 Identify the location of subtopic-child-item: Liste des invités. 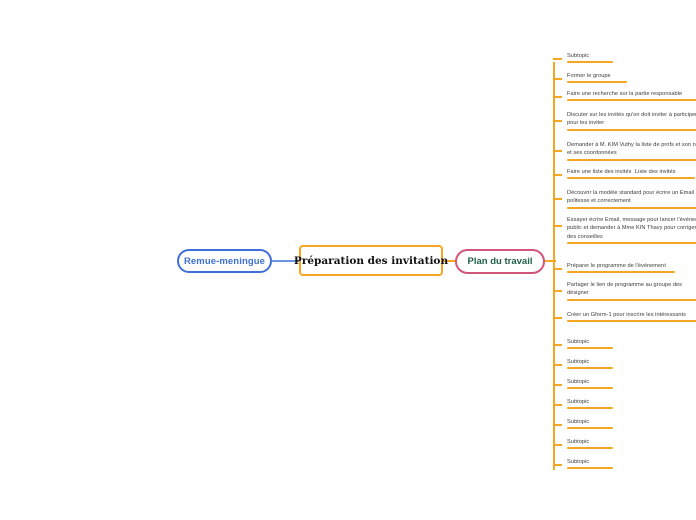
(664, 174).